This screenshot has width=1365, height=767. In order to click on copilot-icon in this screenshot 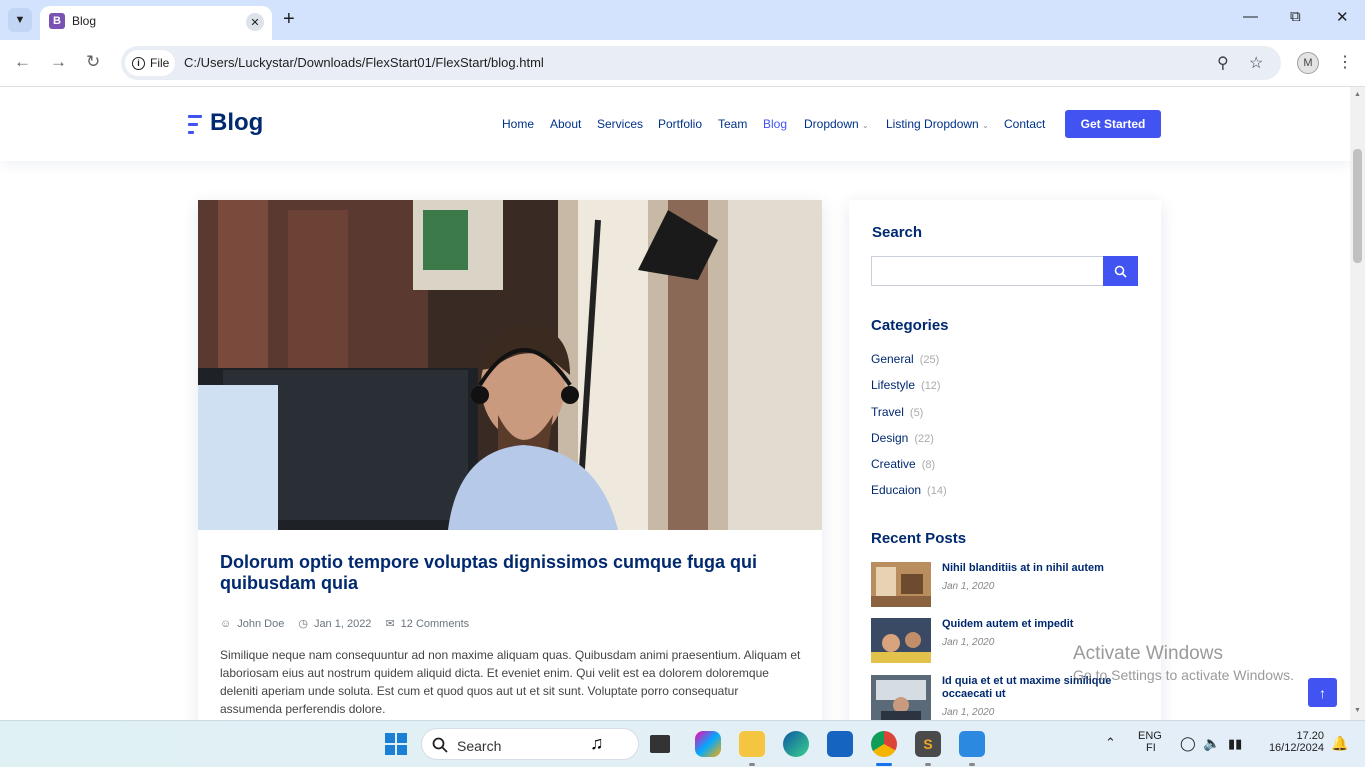, I will do `click(708, 744)`.